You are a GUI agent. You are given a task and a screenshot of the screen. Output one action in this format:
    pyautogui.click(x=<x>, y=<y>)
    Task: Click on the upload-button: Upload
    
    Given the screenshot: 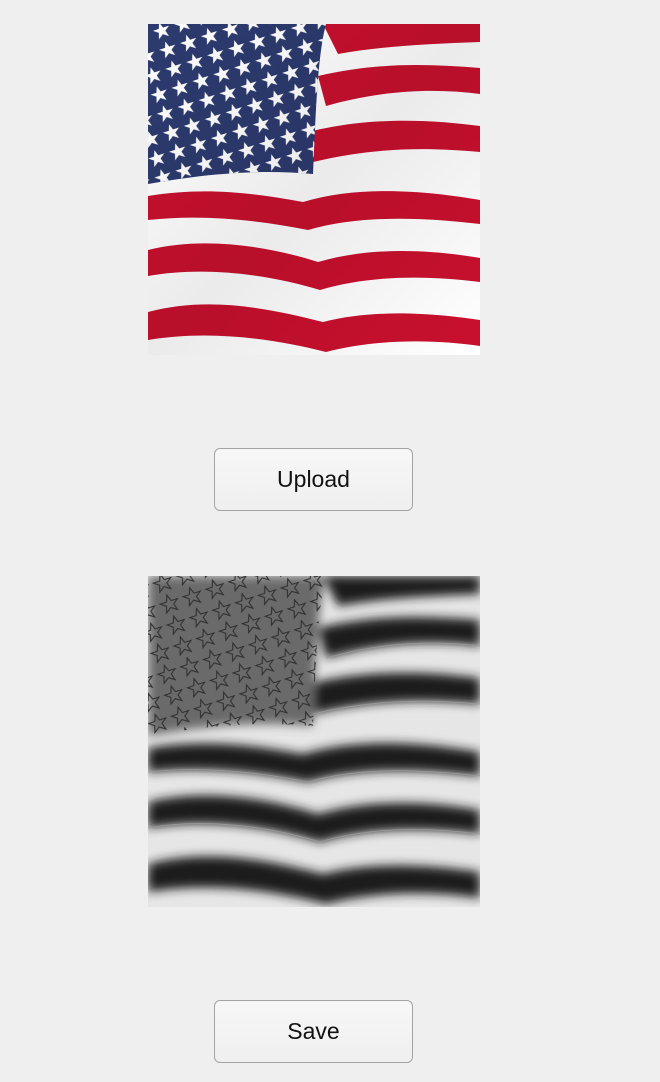 What is the action you would take?
    pyautogui.click(x=313, y=479)
    